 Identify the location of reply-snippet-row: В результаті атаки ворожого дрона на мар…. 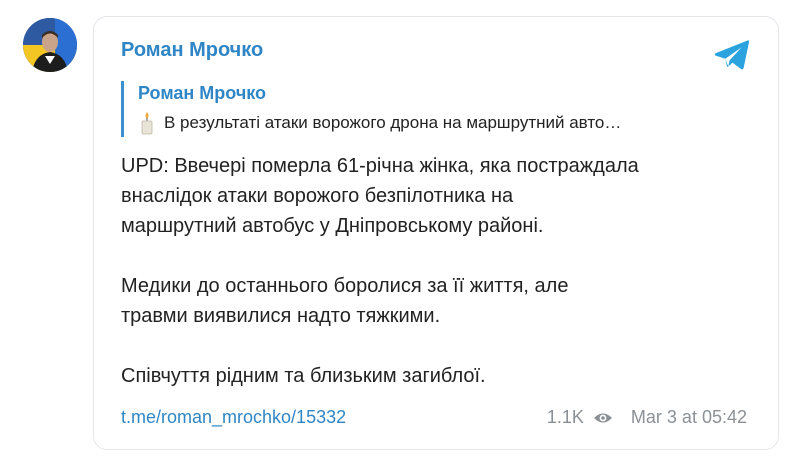
(379, 123).